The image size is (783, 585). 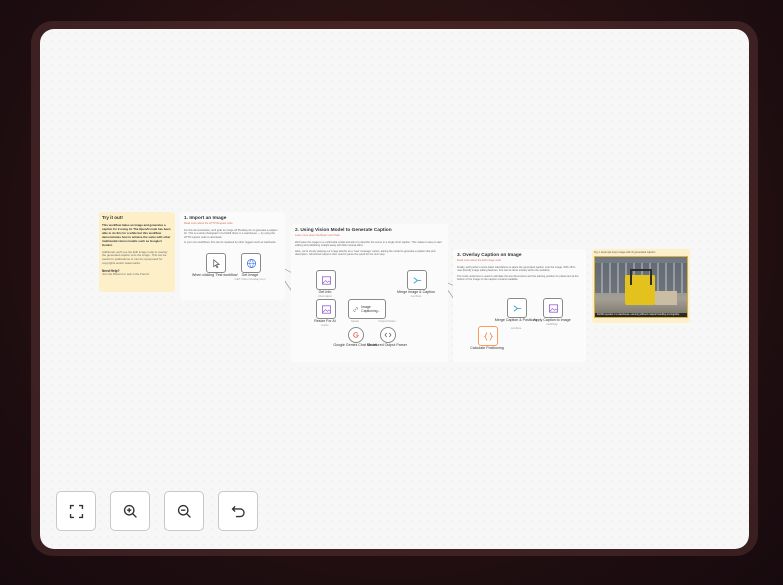 I want to click on resize-node, so click(x=326, y=309).